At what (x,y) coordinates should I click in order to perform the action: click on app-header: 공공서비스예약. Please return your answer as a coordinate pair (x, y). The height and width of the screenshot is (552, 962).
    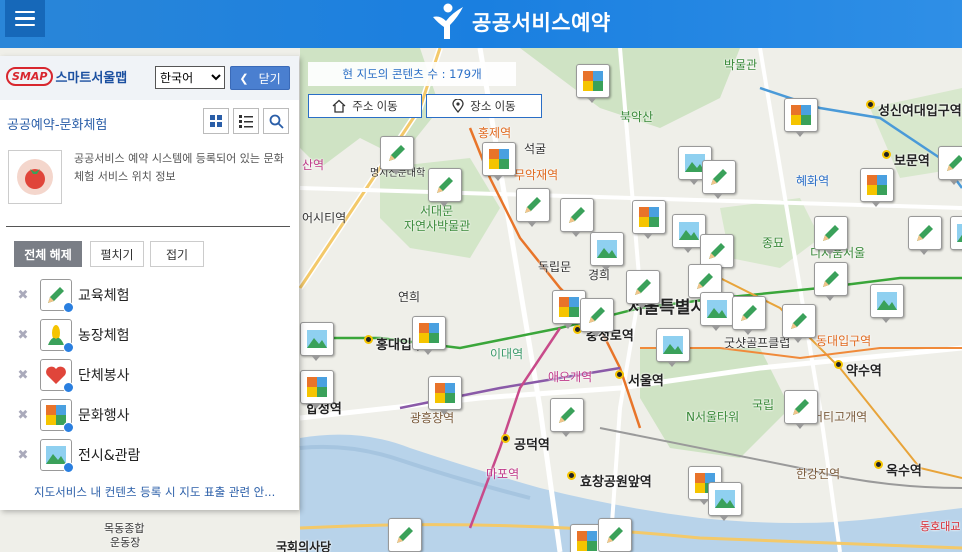
    Looking at the image, I should click on (481, 24).